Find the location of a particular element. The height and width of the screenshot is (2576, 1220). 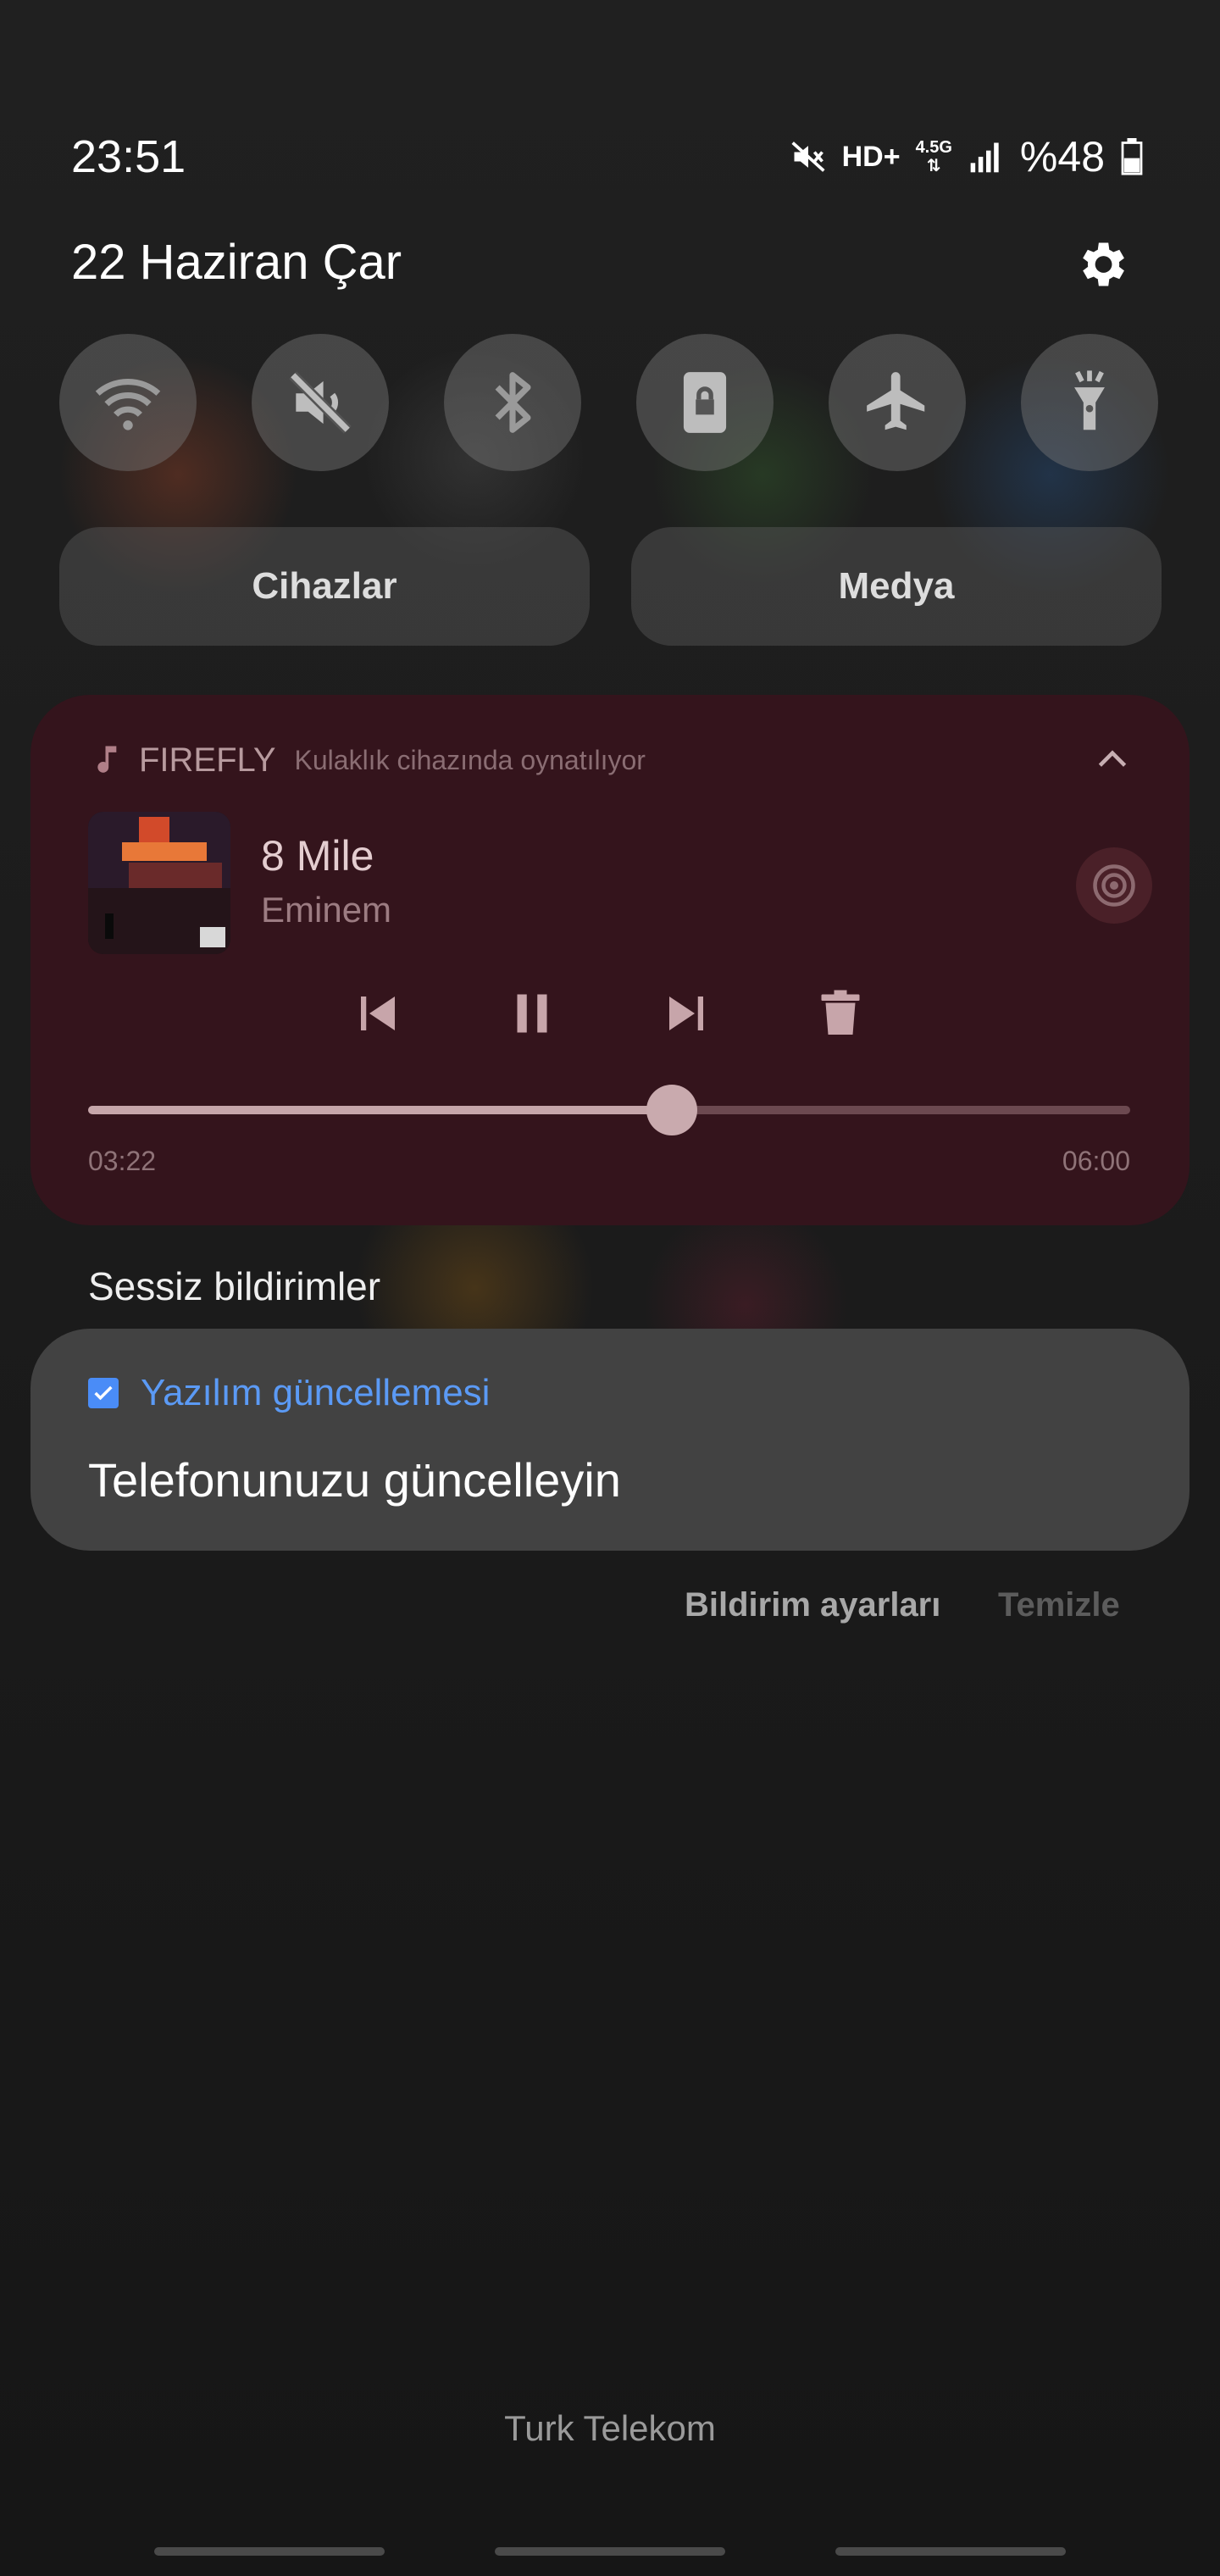

software-update-notification is located at coordinates (610, 1440).